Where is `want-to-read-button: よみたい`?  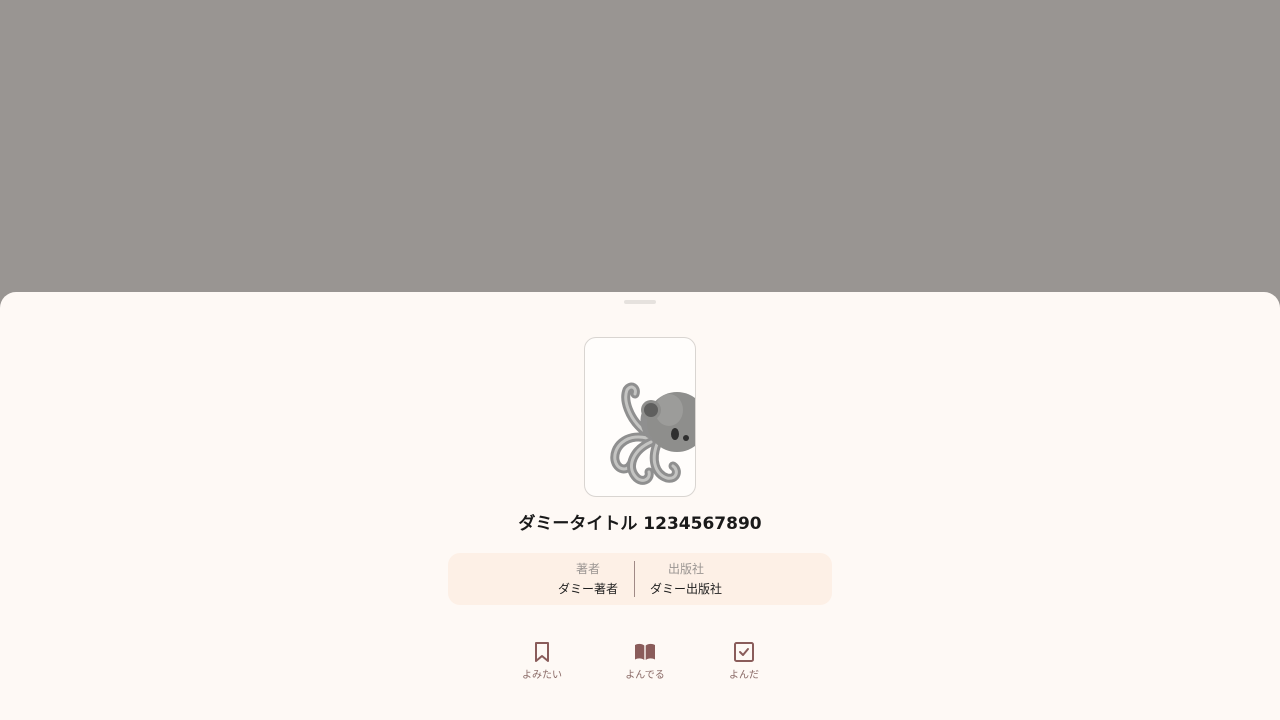
want-to-read-button: よみたい is located at coordinates (542, 663).